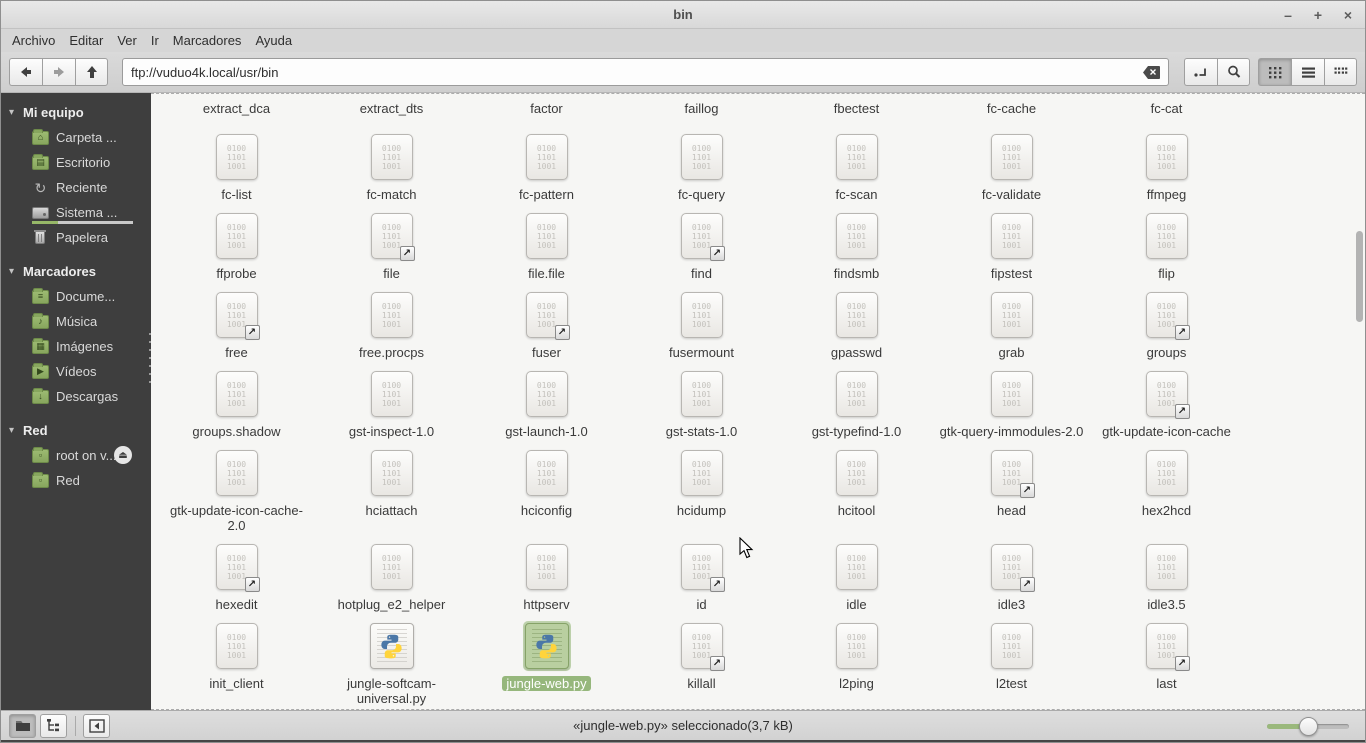 This screenshot has width=1366, height=743. What do you see at coordinates (76, 187) in the screenshot?
I see `sidebar-item-reciente: ↻ Reciente` at bounding box center [76, 187].